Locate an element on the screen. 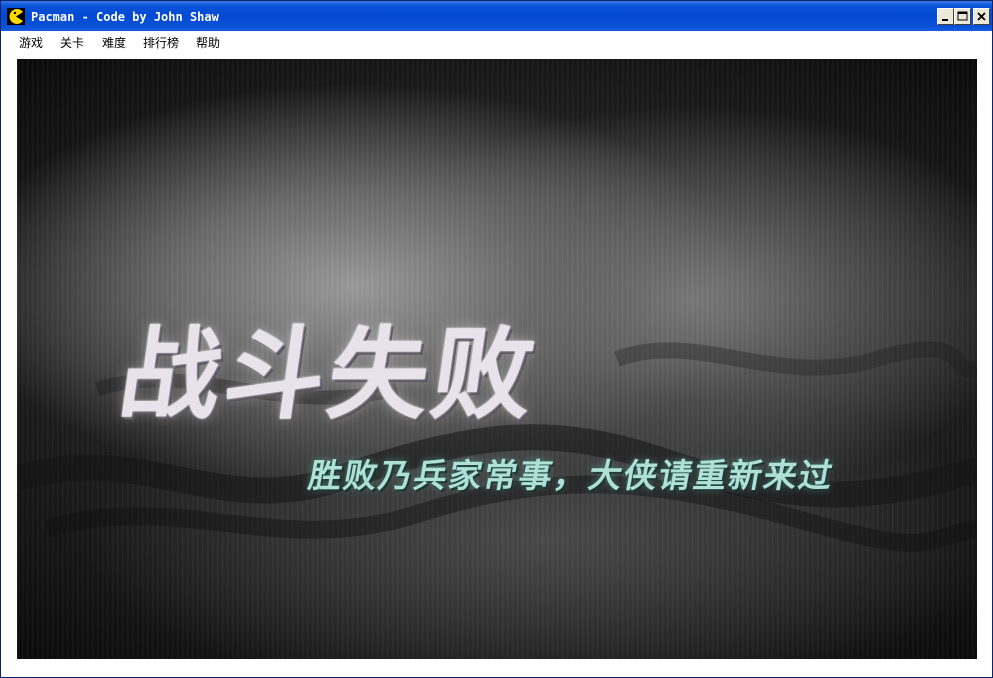 Image resolution: width=993 pixels, height=678 pixels. menu-bar: 游戏 关卡 难度 排行榜 帮助 is located at coordinates (496, 43).